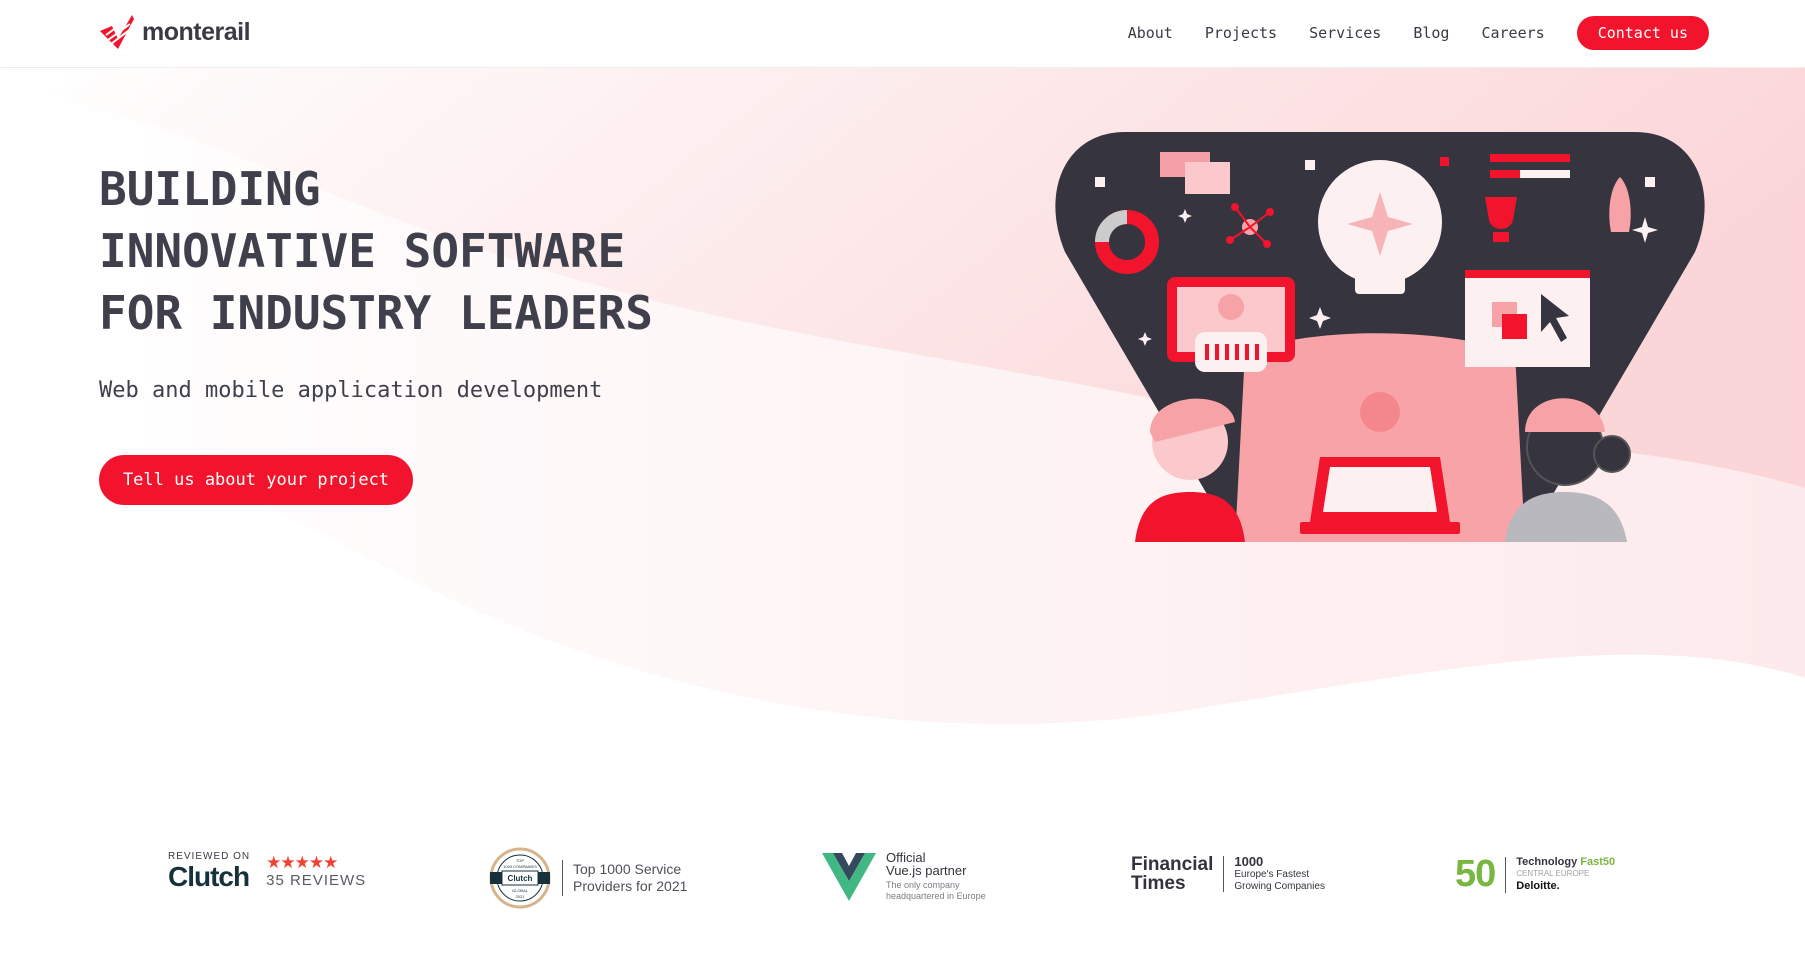 The height and width of the screenshot is (961, 1805). What do you see at coordinates (1598, 862) in the screenshot?
I see `fast50-label: Fast50` at bounding box center [1598, 862].